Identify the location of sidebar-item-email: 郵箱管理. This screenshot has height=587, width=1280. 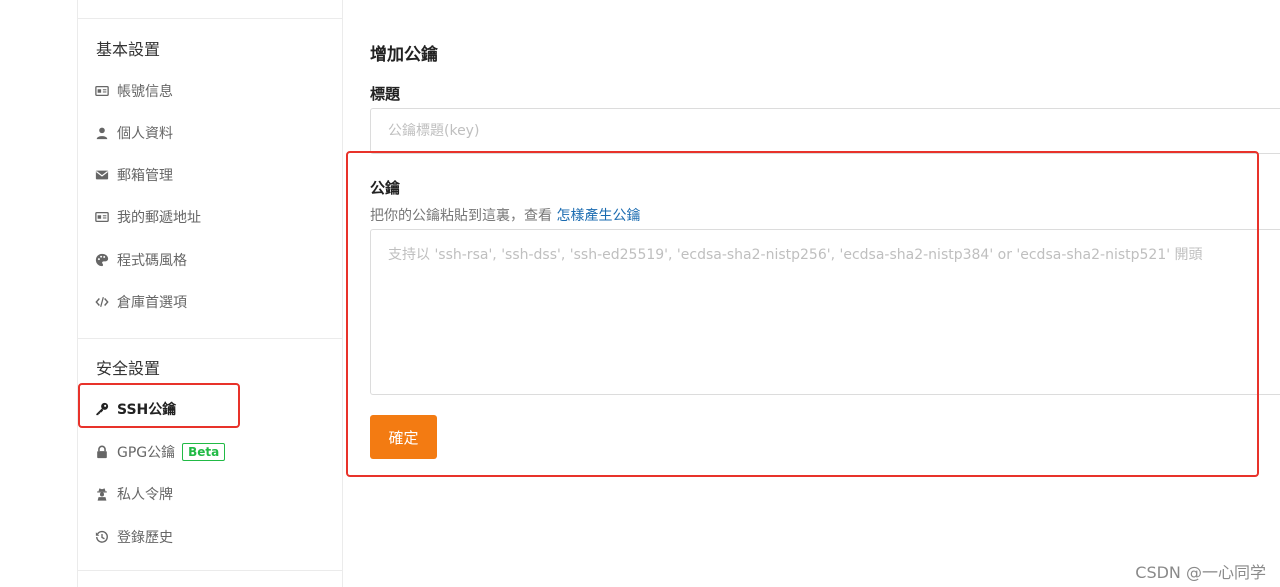
(133, 175).